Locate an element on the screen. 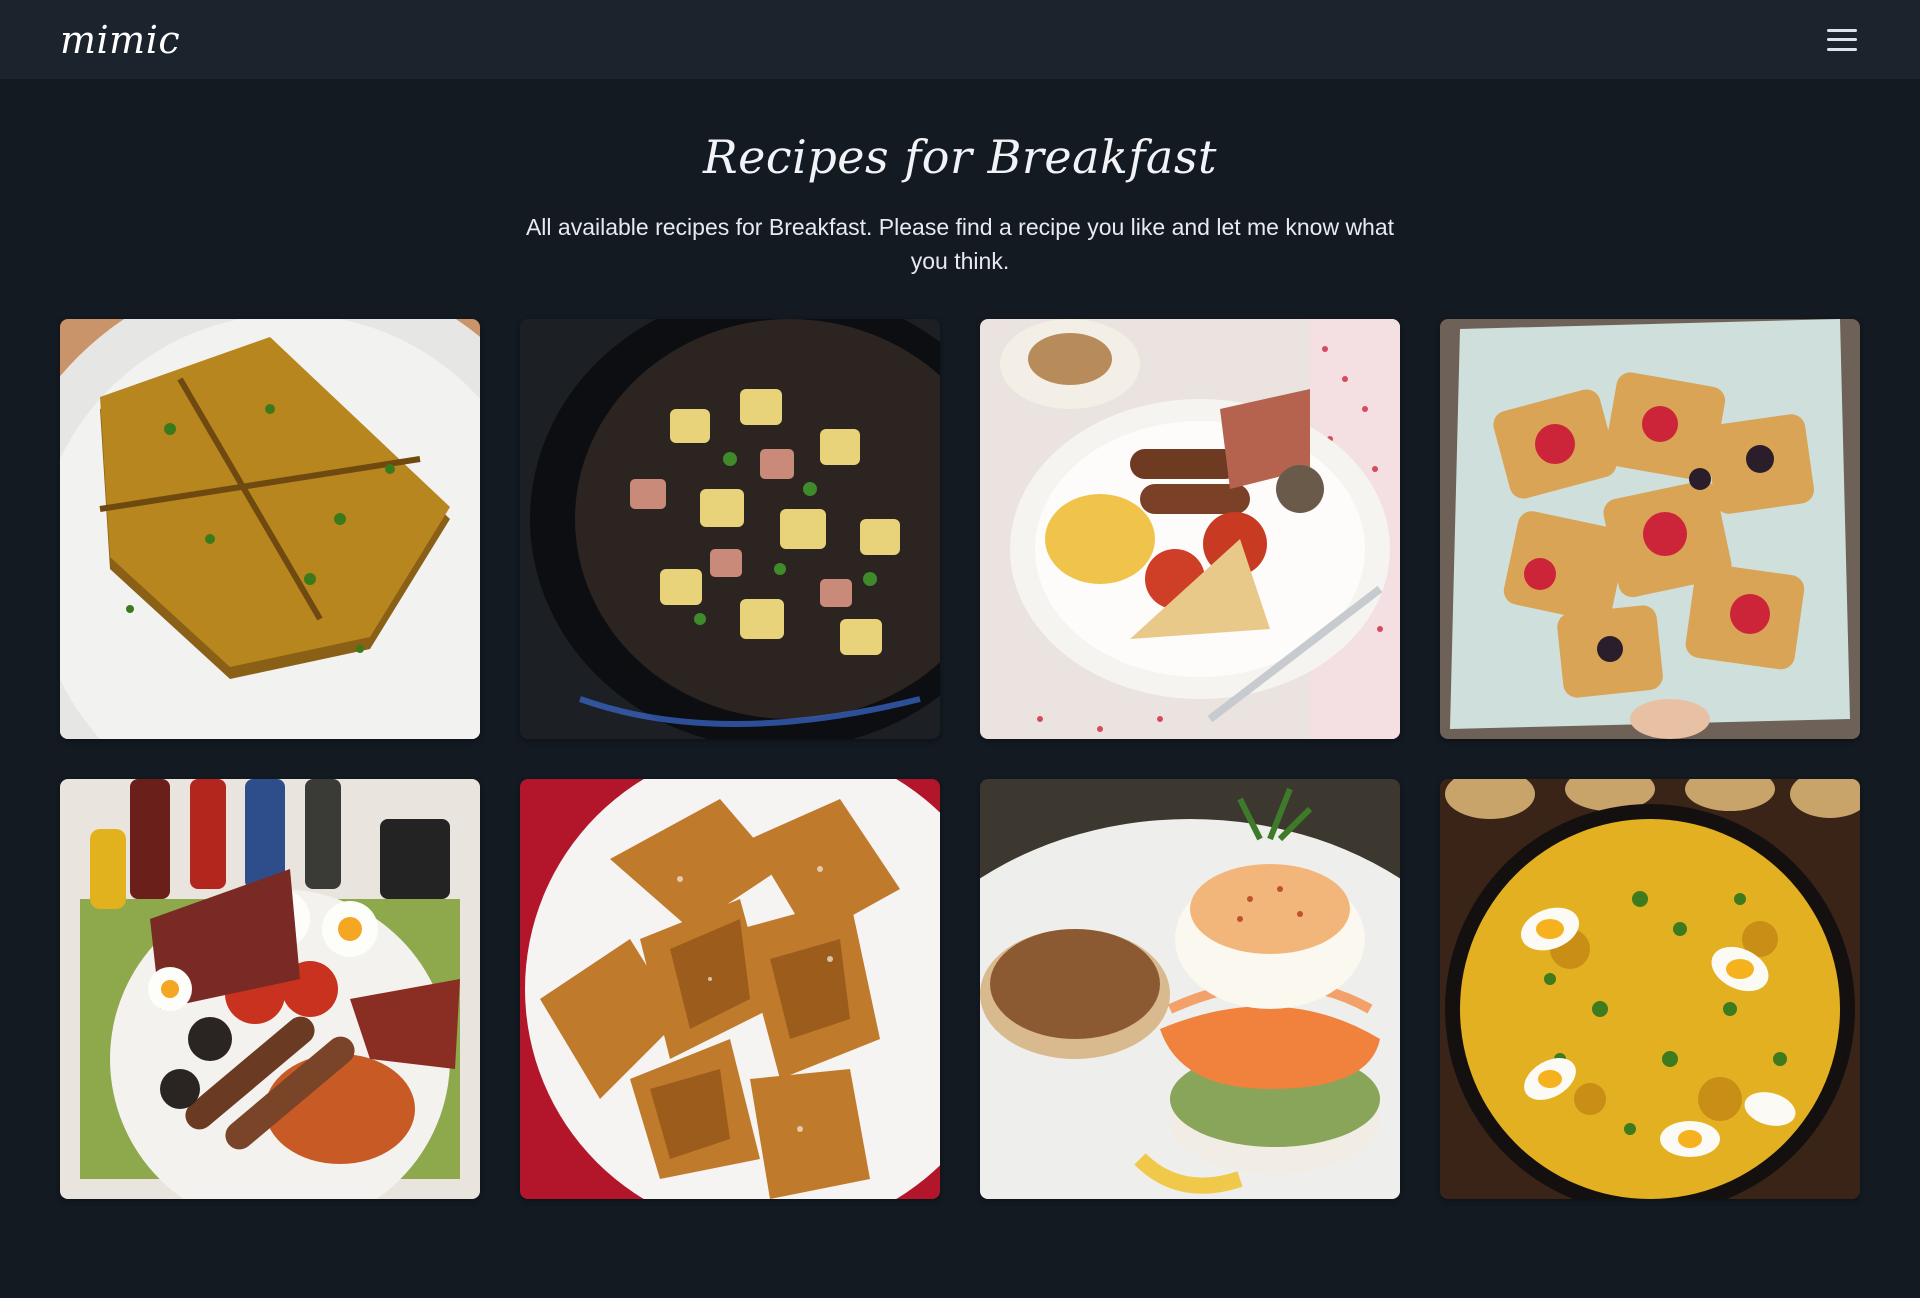 The image size is (1920, 1298). full-english-breakfast-image is located at coordinates (270, 989).